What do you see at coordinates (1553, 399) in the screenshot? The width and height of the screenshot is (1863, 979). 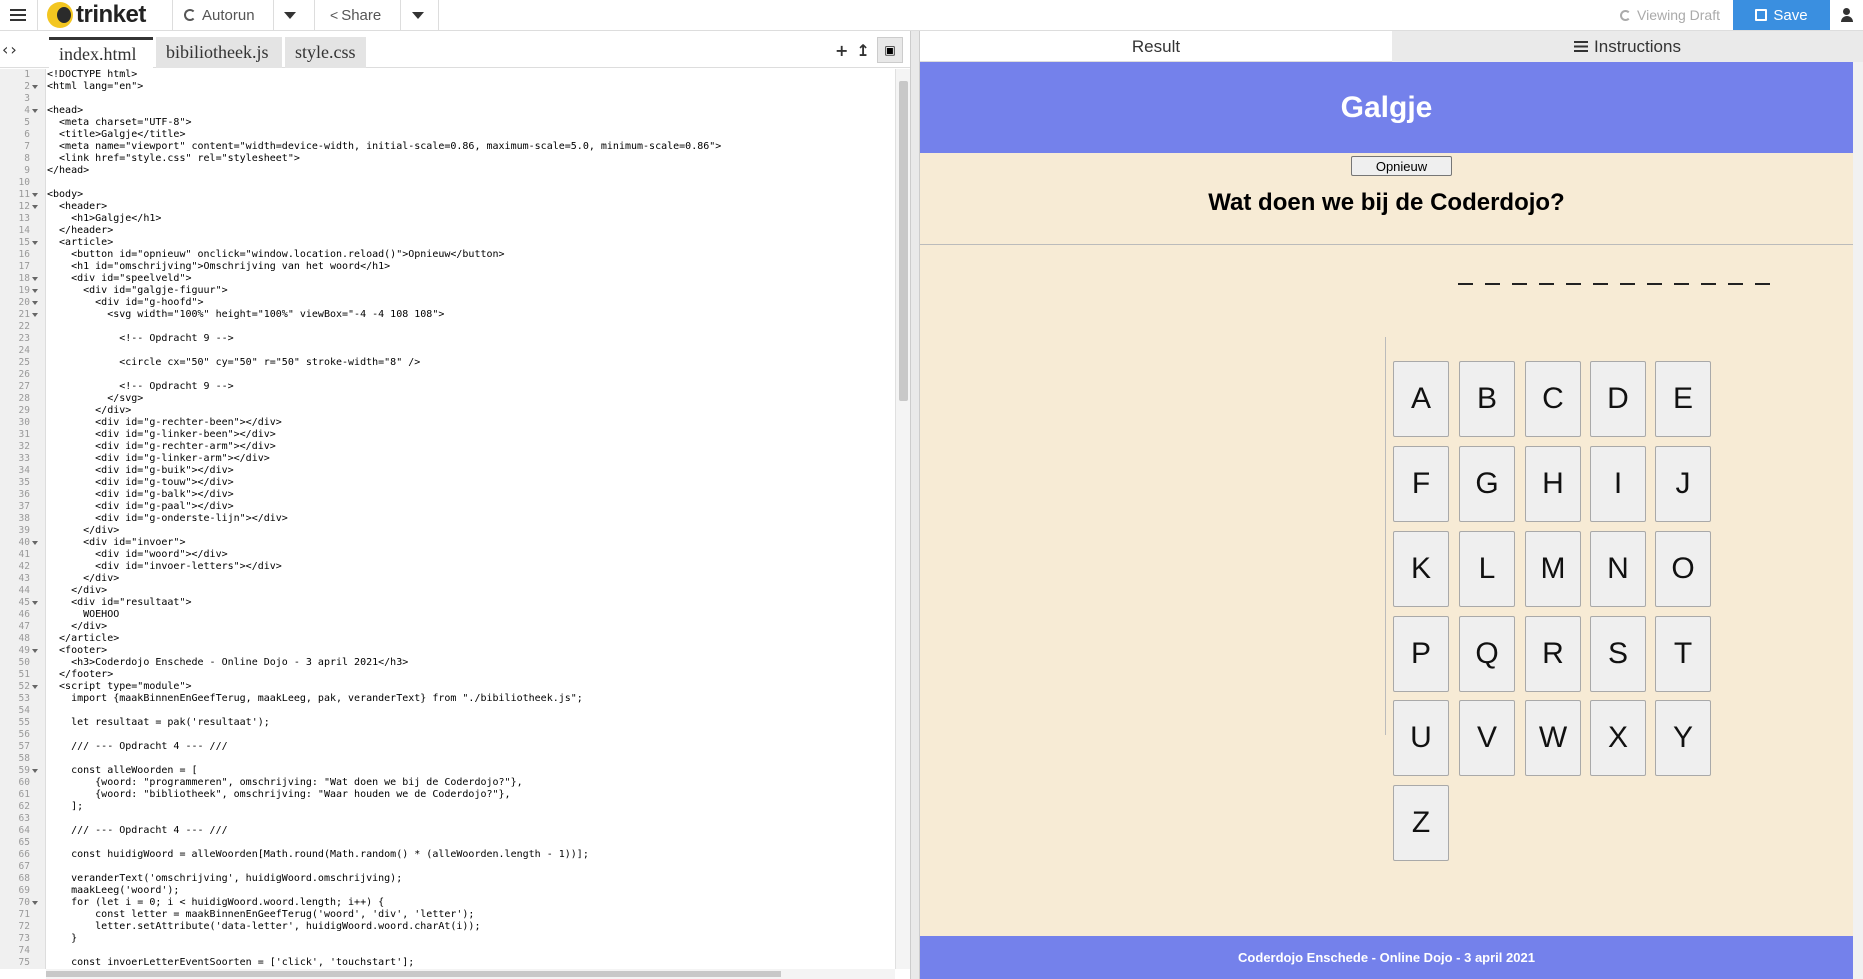 I see `letter-button-c: C` at bounding box center [1553, 399].